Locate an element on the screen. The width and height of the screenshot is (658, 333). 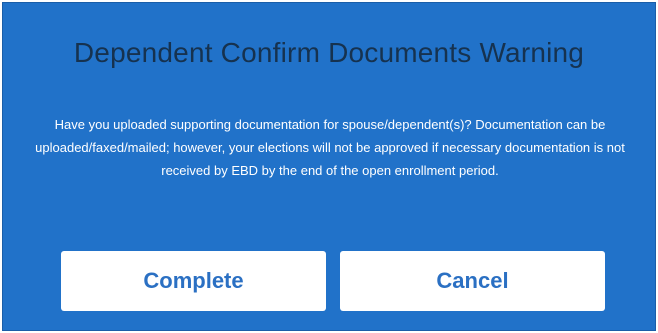
dialog-title: Dependent Confirm Documents Warning is located at coordinates (329, 52).